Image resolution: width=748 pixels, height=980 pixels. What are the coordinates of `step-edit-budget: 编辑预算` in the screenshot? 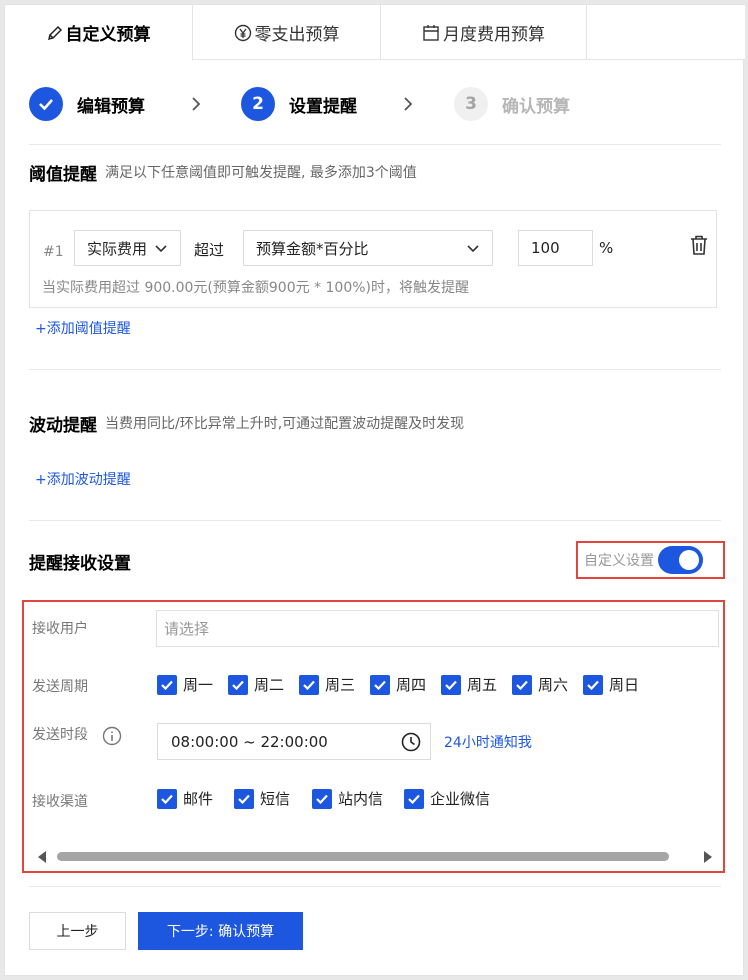 It's located at (87, 104).